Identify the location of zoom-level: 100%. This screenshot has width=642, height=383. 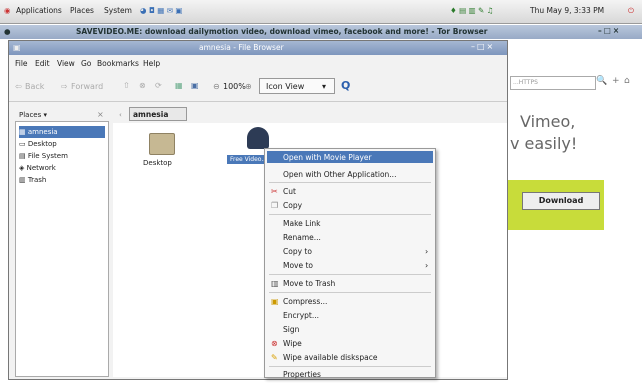
(234, 86).